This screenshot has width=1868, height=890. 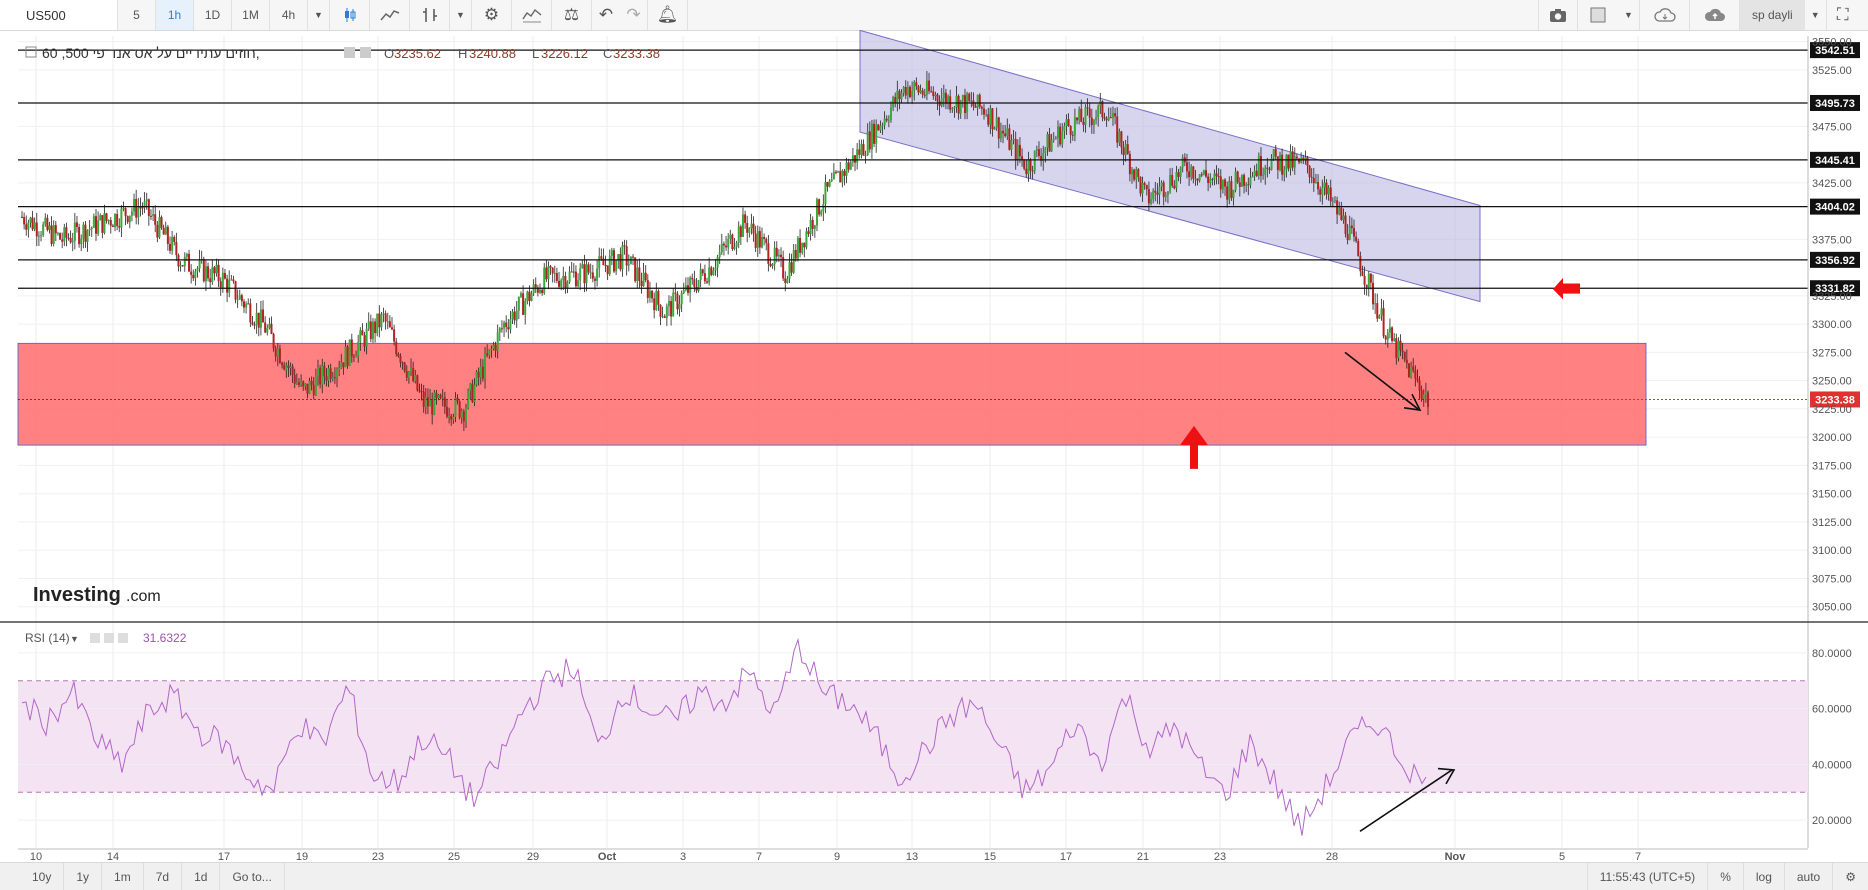 I want to click on layout-dropdown-icon: ▼, so click(x=1629, y=15).